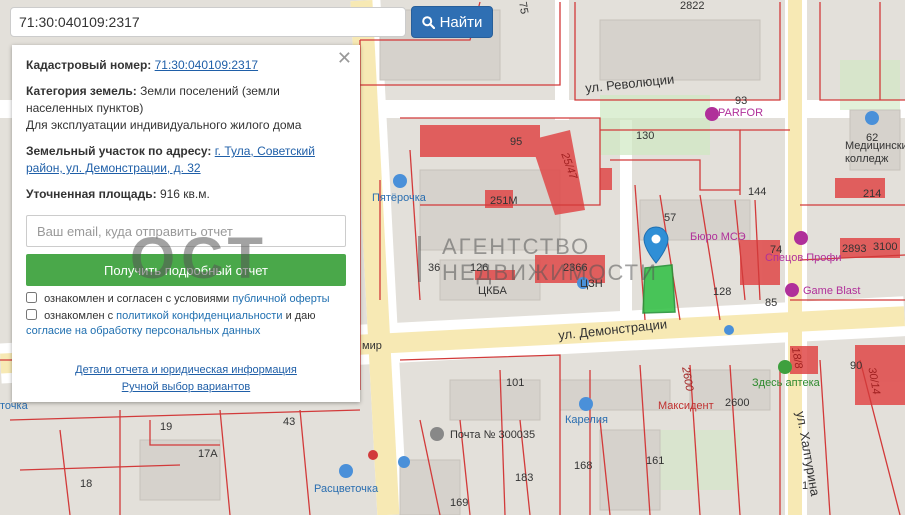 The width and height of the screenshot is (905, 515). I want to click on manual-selection-link: Ручной выбор вариантов, so click(186, 387).